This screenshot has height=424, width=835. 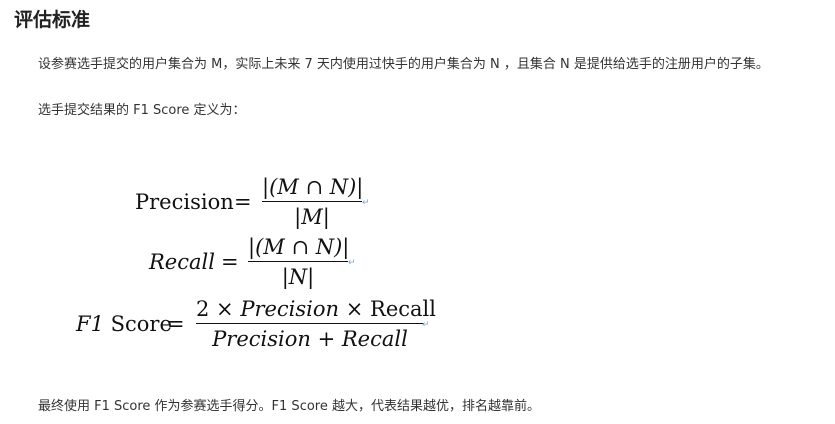 I want to click on f1-lhs: F1 Score, so click(x=124, y=324).